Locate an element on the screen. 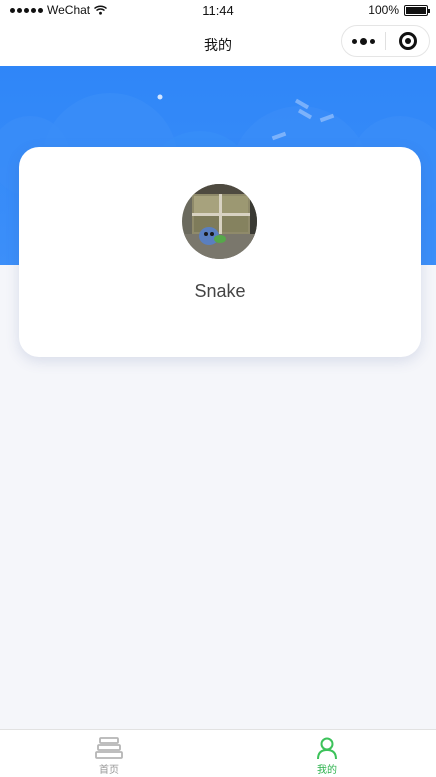  tab-mine: 我的 is located at coordinates (327, 753).